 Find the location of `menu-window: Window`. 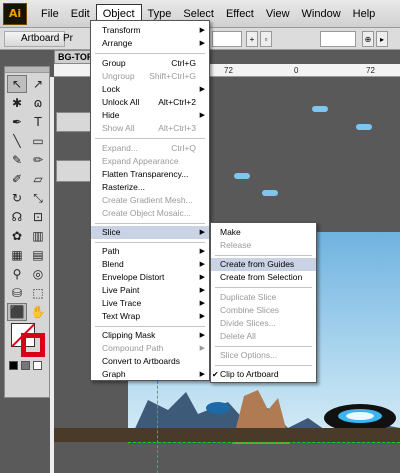

menu-window: Window is located at coordinates (321, 14).